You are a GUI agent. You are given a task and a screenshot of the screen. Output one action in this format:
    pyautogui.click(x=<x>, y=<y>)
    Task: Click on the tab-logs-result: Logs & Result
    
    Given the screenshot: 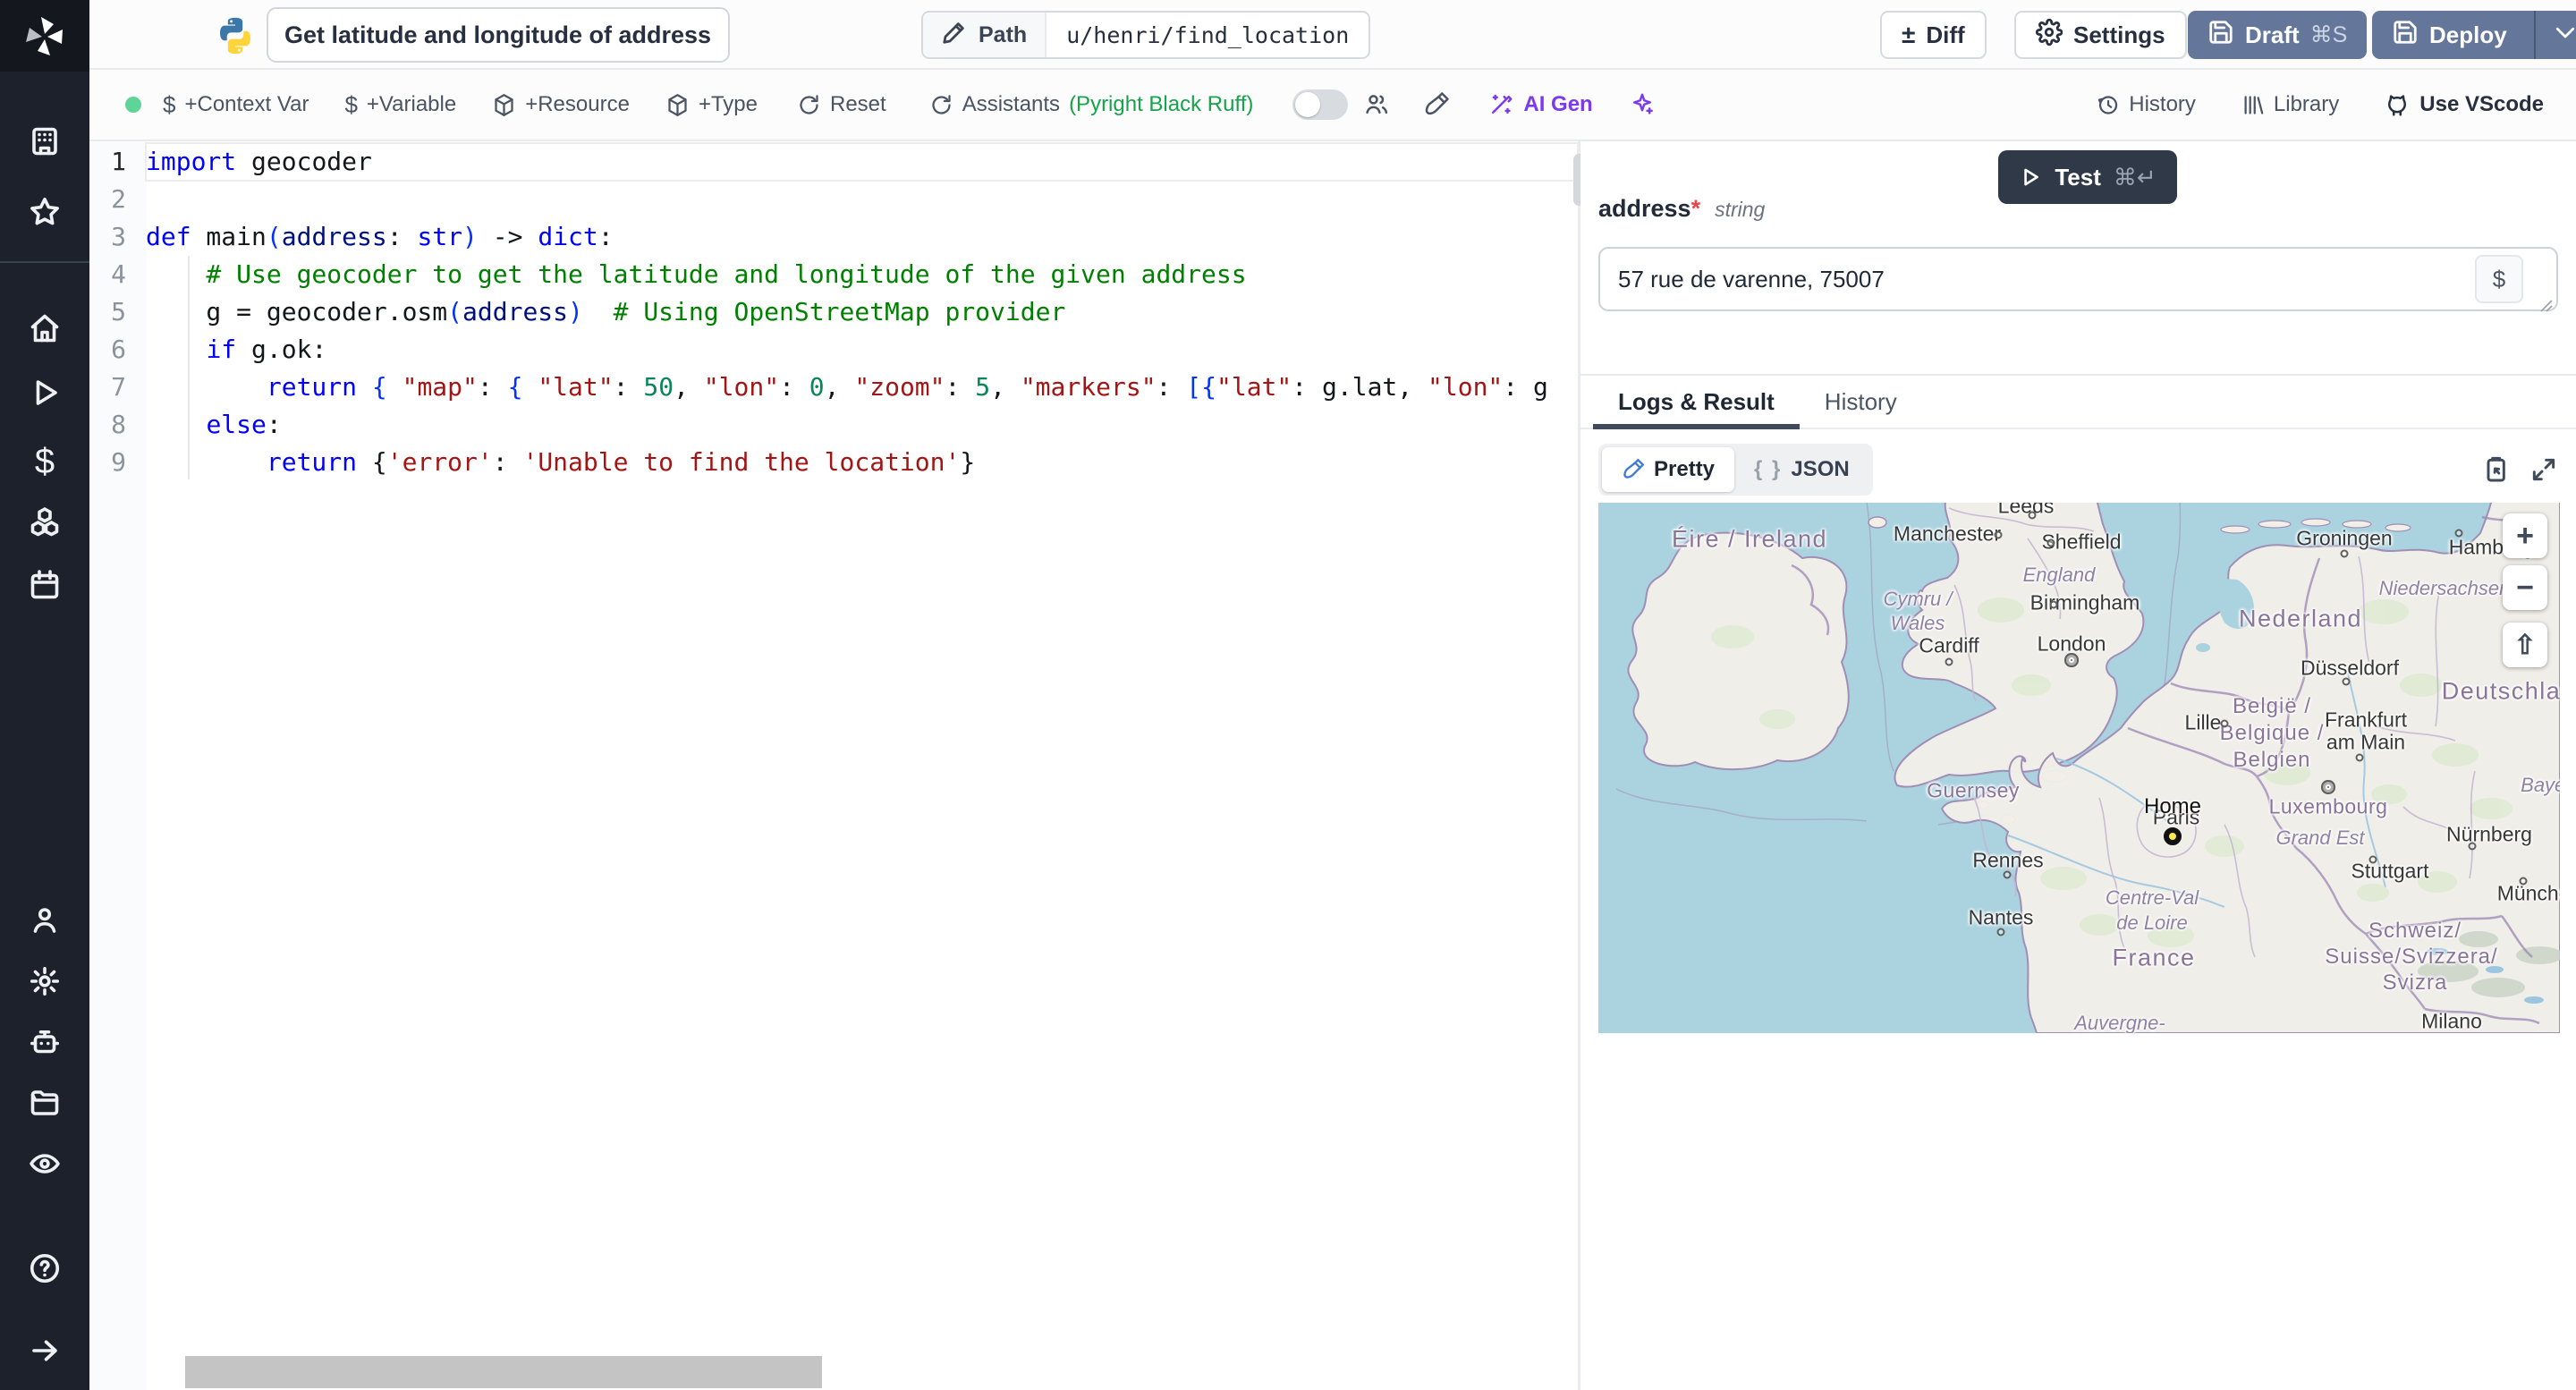 What is the action you would take?
    pyautogui.click(x=1696, y=402)
    